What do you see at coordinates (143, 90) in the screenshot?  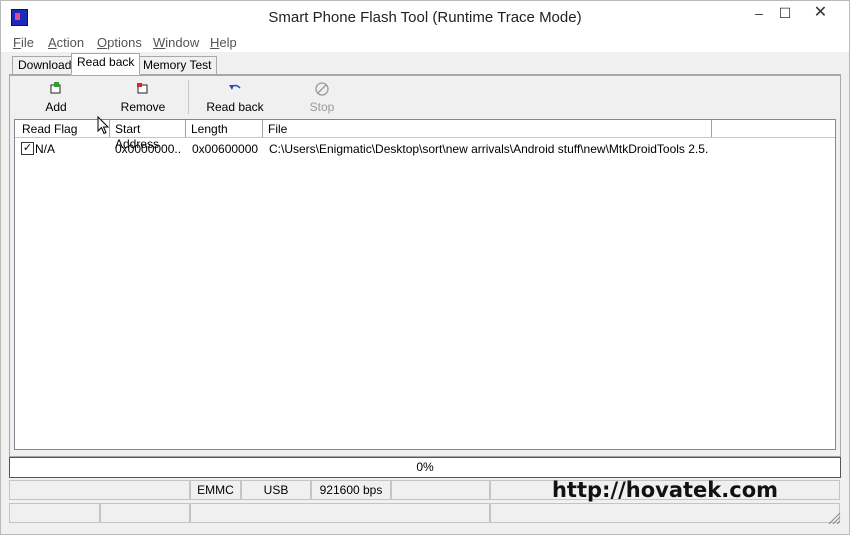 I see `remove-icon` at bounding box center [143, 90].